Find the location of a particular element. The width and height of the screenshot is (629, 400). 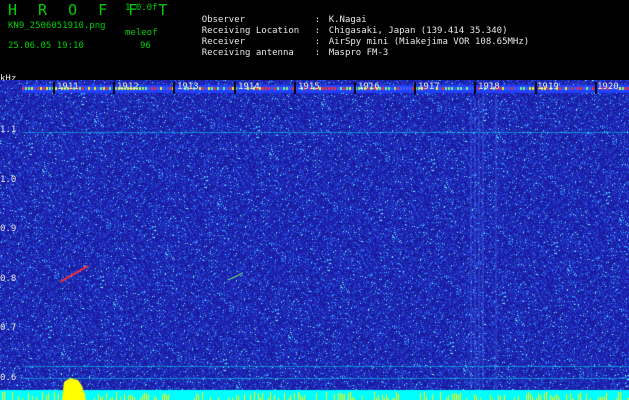

x-tick: 1917 is located at coordinates (429, 87).